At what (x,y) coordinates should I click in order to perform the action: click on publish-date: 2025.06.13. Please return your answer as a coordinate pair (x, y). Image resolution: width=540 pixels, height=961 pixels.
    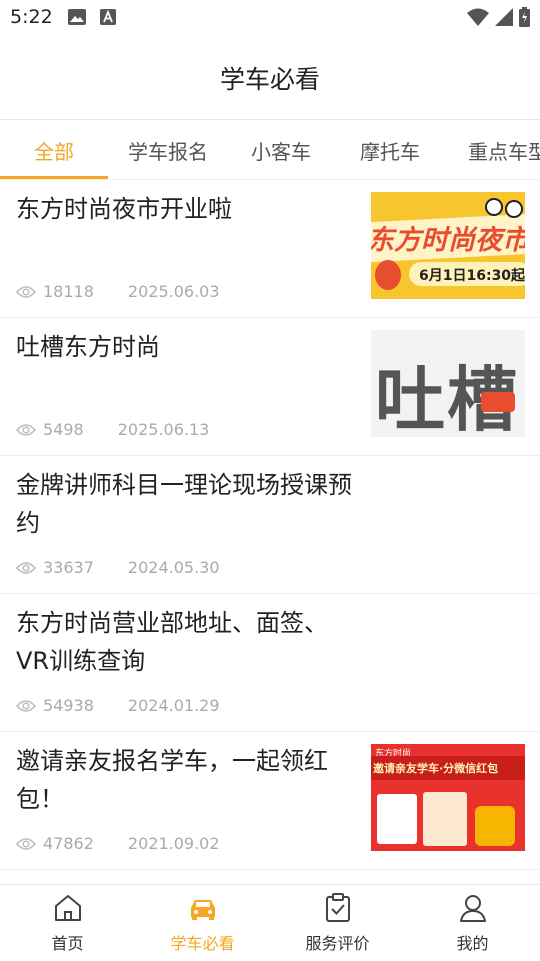
    Looking at the image, I should click on (163, 429).